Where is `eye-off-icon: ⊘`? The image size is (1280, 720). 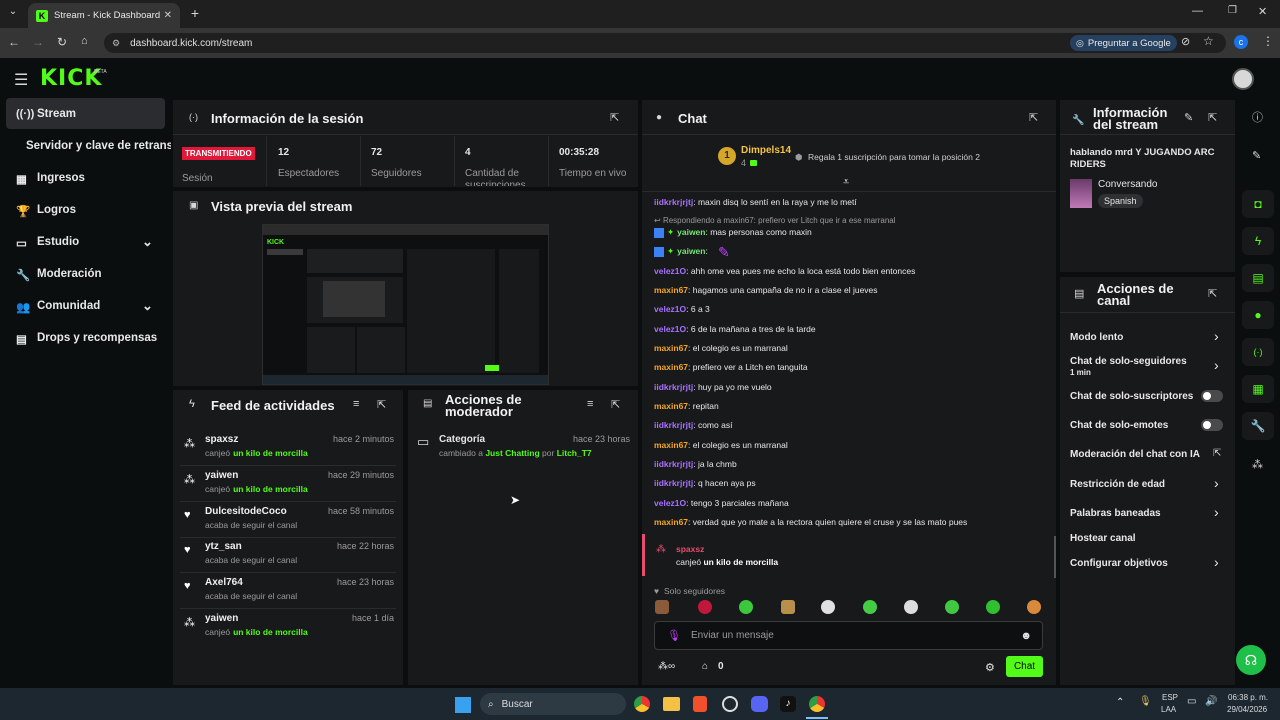
eye-off-icon: ⊘ is located at coordinates (1185, 41).